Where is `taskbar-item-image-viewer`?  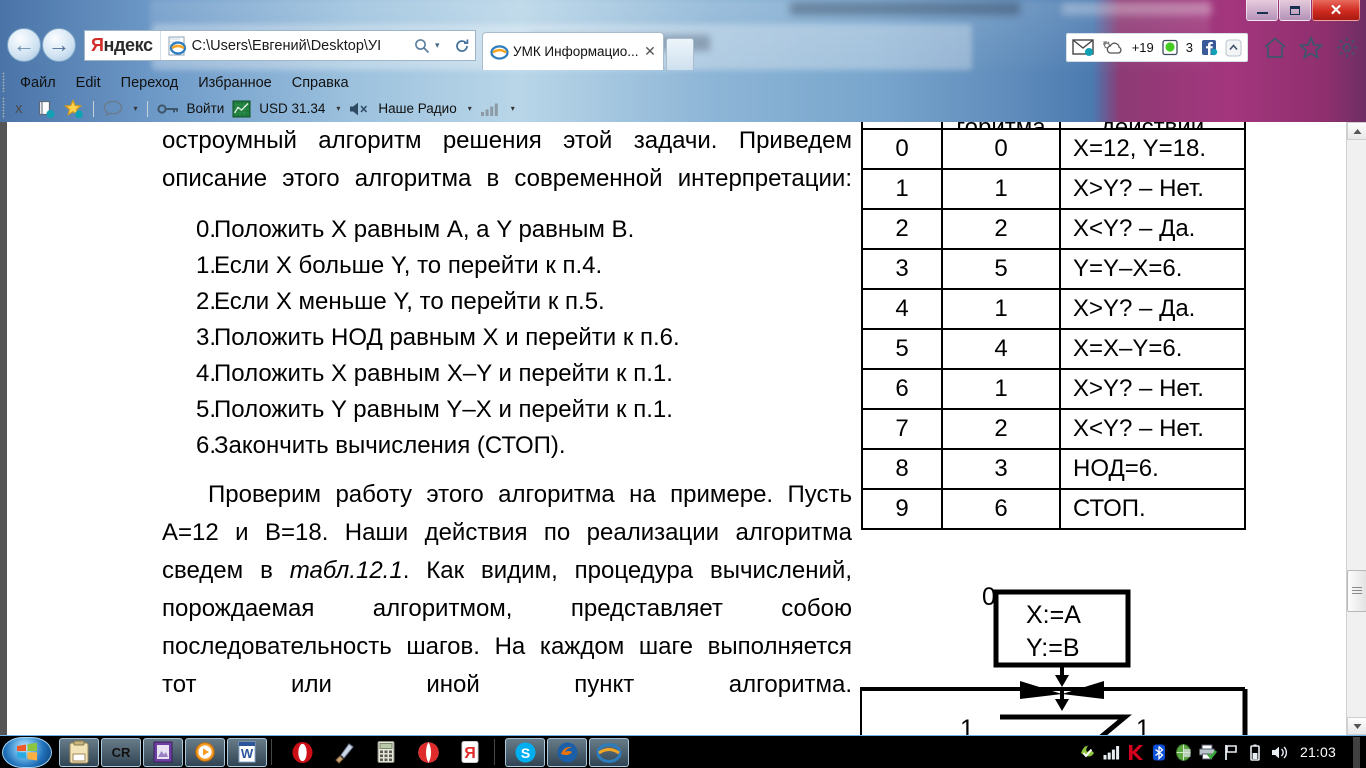 taskbar-item-image-viewer is located at coordinates (163, 752).